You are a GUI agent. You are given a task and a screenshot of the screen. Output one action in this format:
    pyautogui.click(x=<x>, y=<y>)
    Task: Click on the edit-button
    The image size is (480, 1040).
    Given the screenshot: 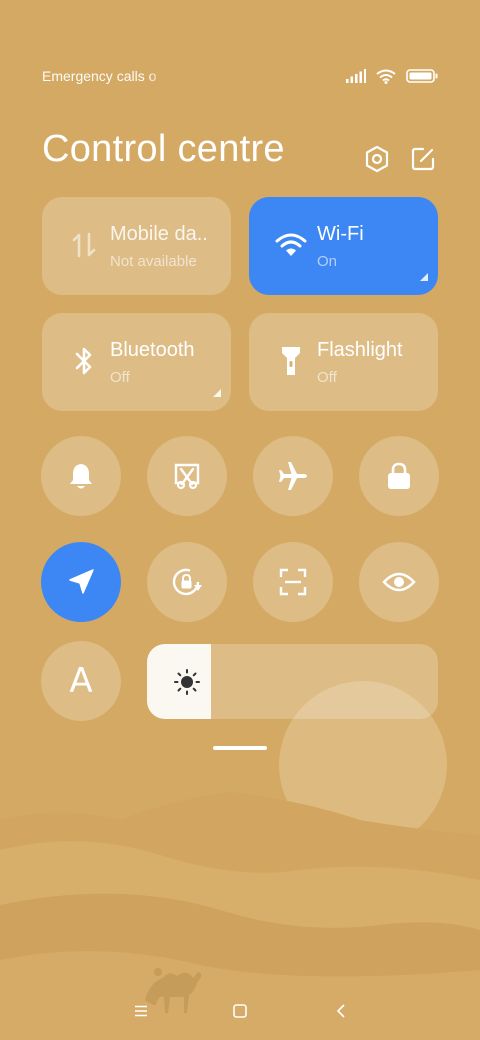 What is the action you would take?
    pyautogui.click(x=423, y=159)
    